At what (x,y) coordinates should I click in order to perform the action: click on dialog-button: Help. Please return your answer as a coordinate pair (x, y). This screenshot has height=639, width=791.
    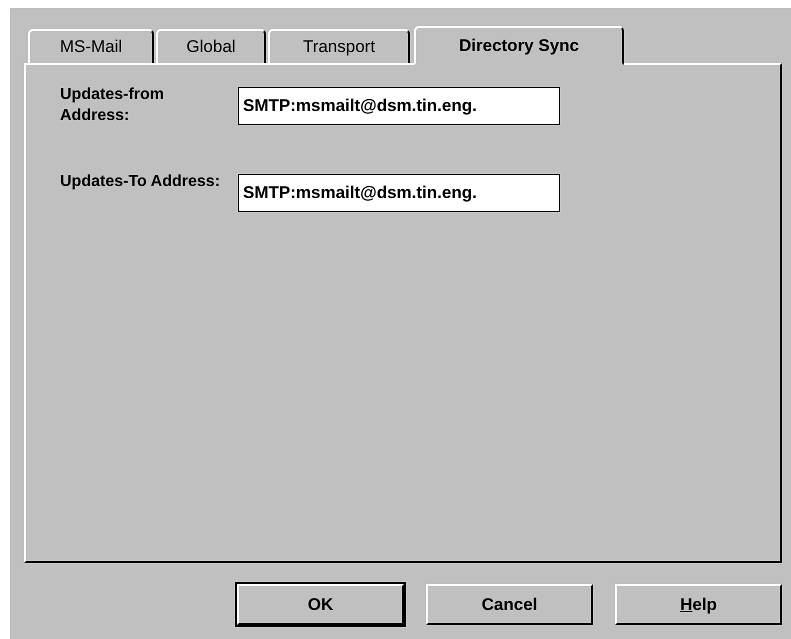
    Looking at the image, I should click on (698, 604).